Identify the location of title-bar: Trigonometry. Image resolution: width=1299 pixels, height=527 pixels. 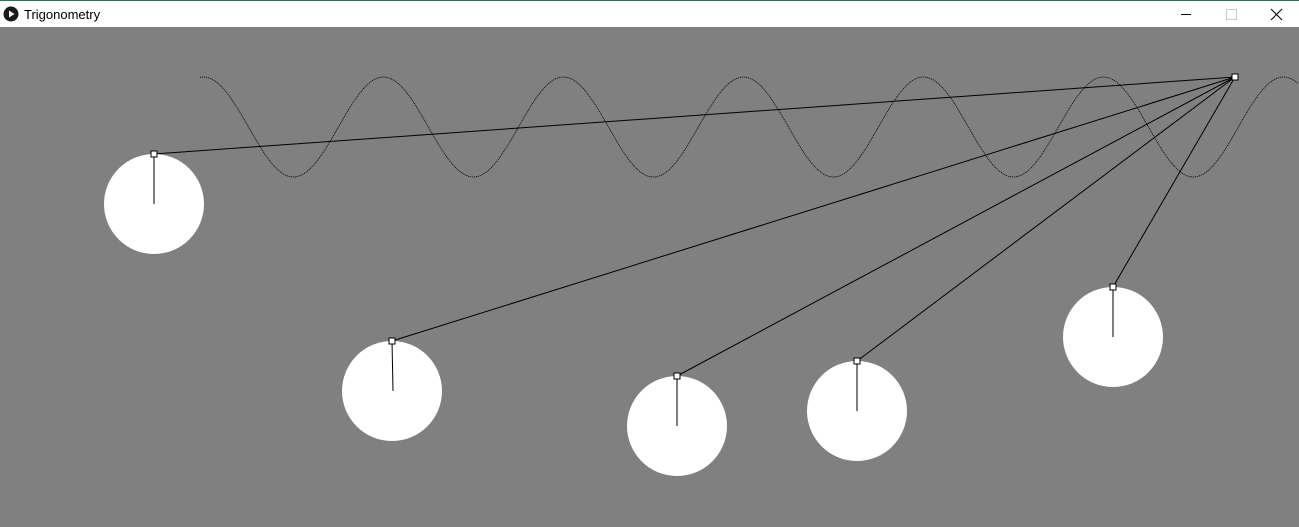
(649, 13).